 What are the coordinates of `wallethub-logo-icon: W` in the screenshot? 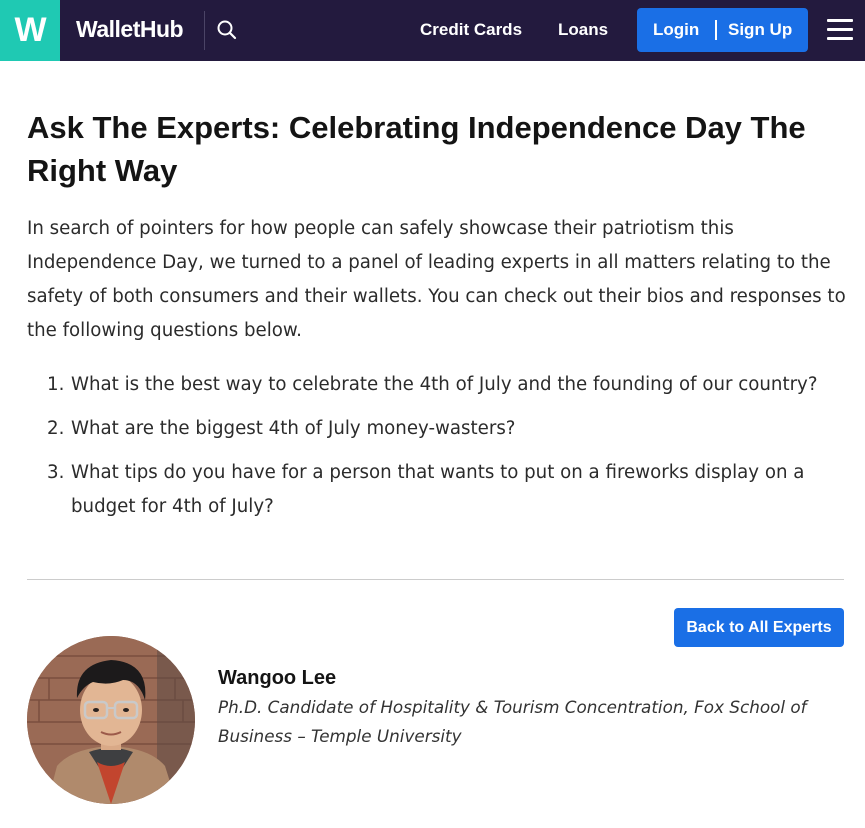 It's located at (30, 30).